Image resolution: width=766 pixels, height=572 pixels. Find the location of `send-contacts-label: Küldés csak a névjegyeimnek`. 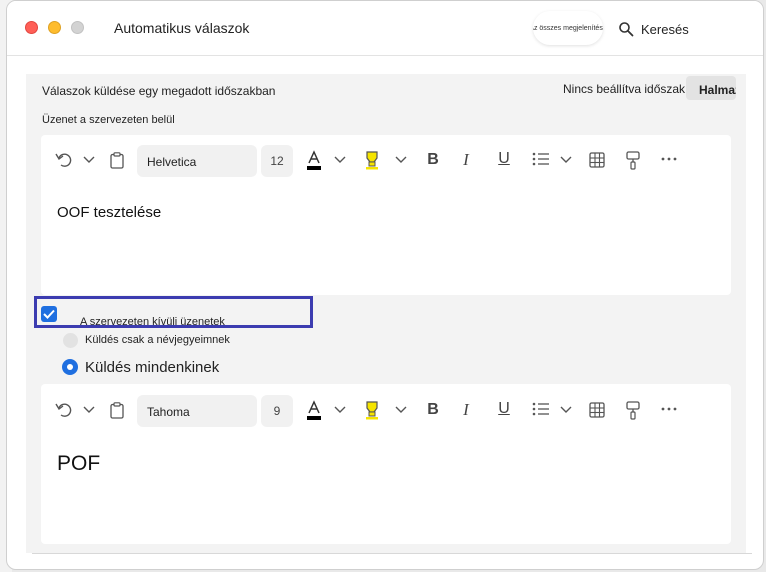

send-contacts-label: Küldés csak a névjegyeimnek is located at coordinates (157, 340).